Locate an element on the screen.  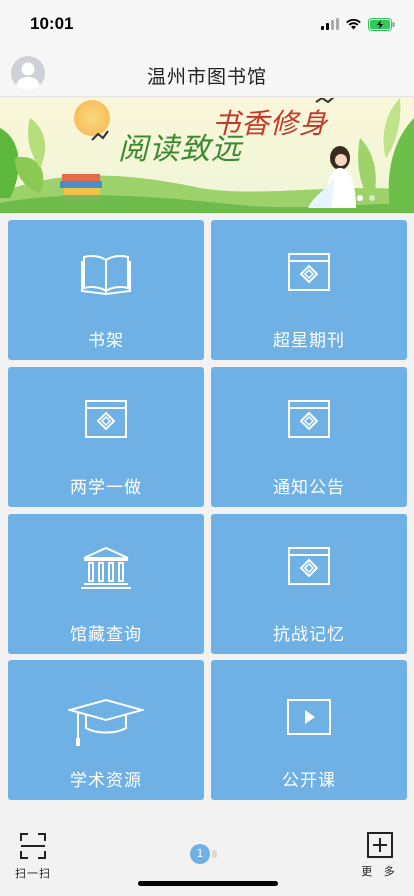
scan-icon is located at coordinates (33, 846).